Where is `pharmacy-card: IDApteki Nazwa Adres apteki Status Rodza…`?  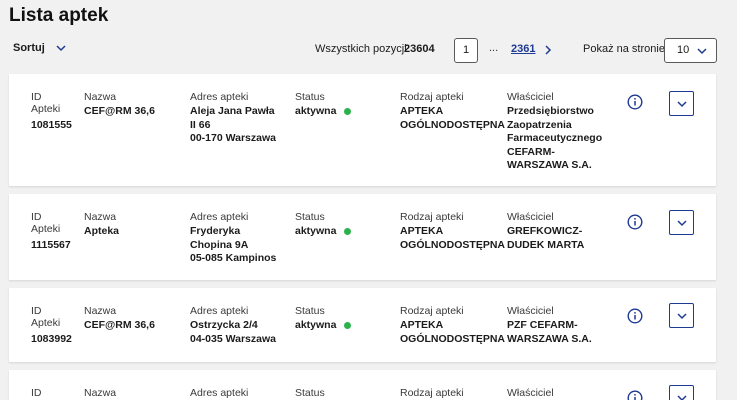 pharmacy-card: IDApteki Nazwa Adres apteki Status Rodza… is located at coordinates (362, 385).